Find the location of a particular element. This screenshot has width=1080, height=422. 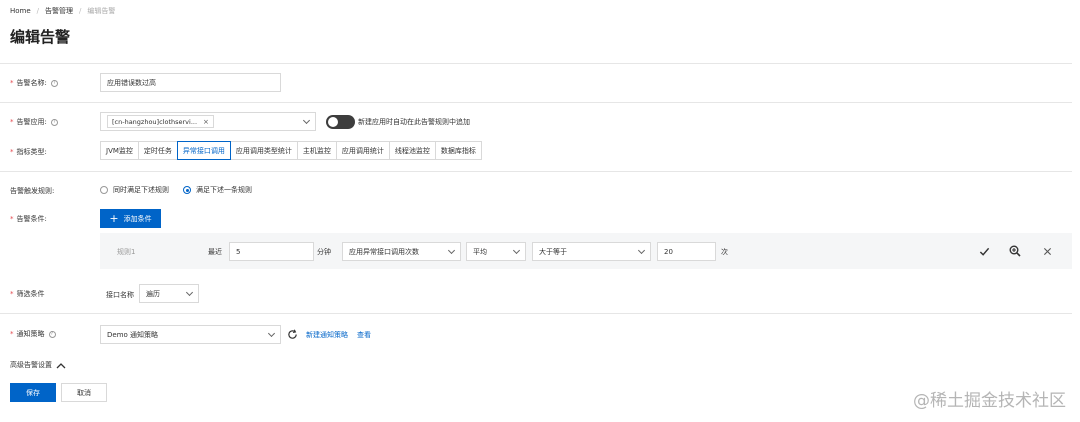

alert-app-select: [cn-hangzhou]clothservi... × is located at coordinates (208, 121).